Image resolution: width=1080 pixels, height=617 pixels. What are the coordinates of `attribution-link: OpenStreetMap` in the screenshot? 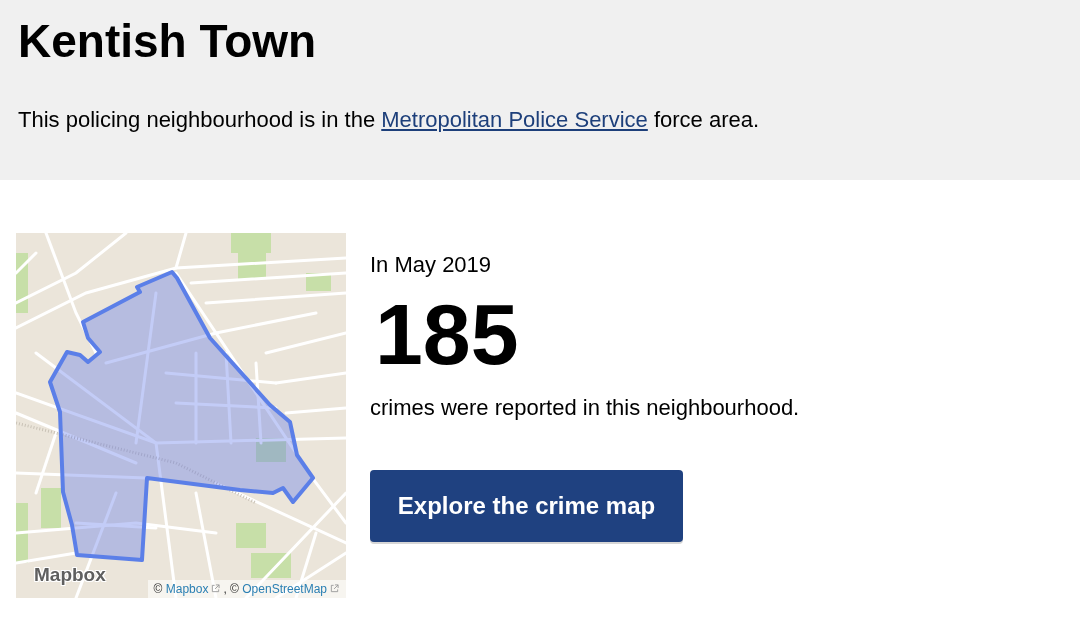 It's located at (284, 589).